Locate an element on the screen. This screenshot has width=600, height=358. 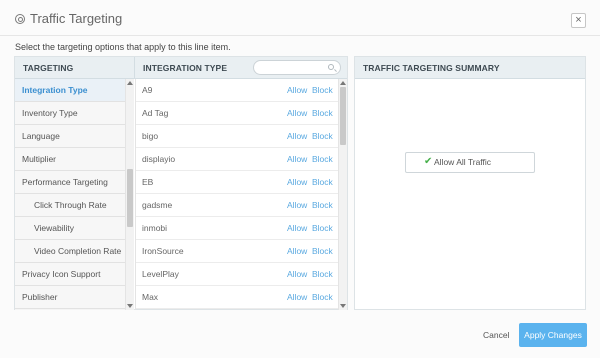
integration-name: gadsme is located at coordinates (157, 205).